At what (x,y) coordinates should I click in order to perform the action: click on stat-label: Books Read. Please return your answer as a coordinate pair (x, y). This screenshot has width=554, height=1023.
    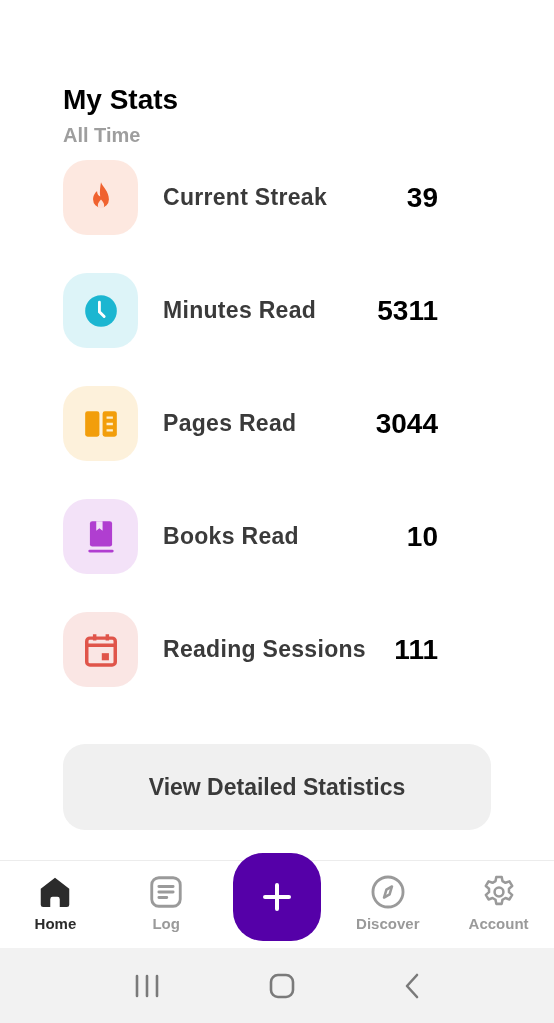
    Looking at the image, I should click on (231, 537).